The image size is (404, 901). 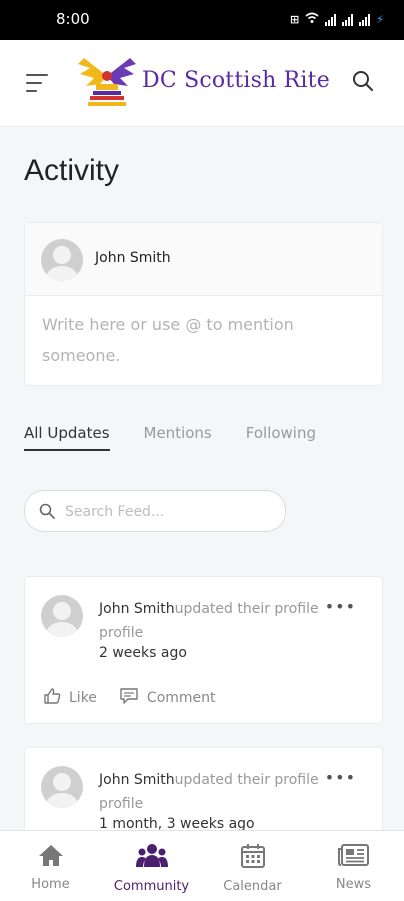 What do you see at coordinates (133, 258) in the screenshot?
I see `composer-username: John Smith` at bounding box center [133, 258].